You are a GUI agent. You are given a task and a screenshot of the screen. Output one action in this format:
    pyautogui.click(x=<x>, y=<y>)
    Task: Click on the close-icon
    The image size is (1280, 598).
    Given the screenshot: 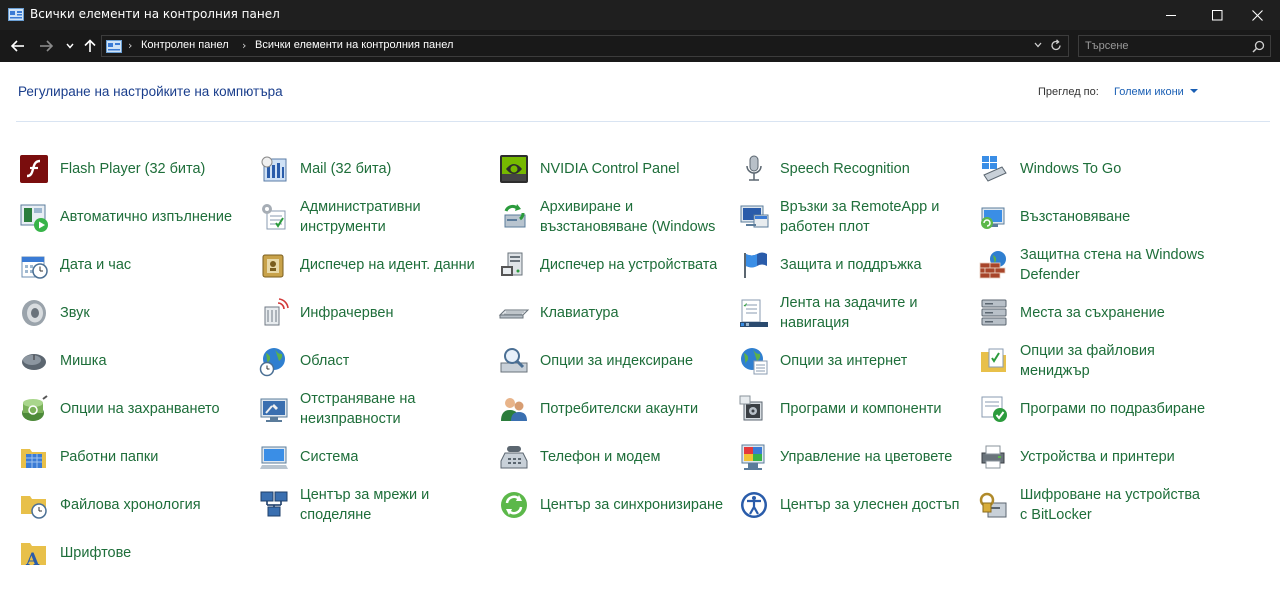 What is the action you would take?
    pyautogui.click(x=1257, y=15)
    